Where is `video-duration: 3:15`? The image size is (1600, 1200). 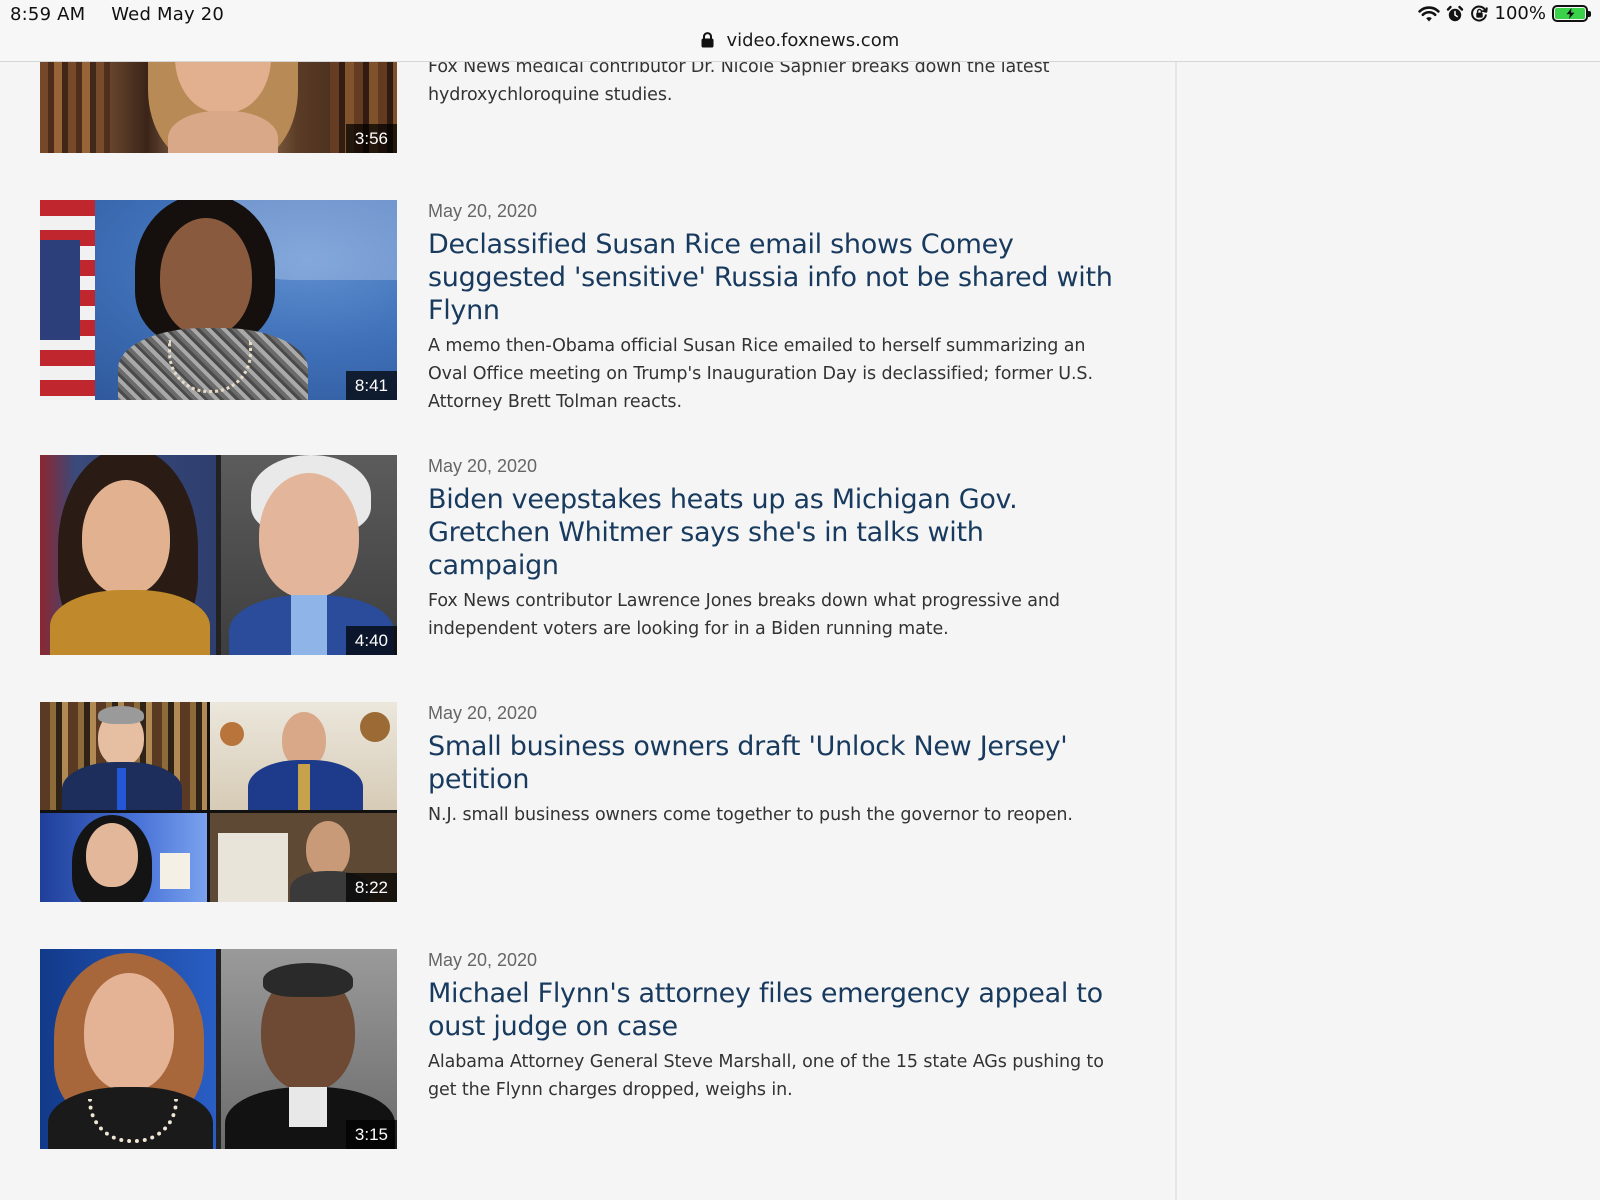 video-duration: 3:15 is located at coordinates (371, 1134).